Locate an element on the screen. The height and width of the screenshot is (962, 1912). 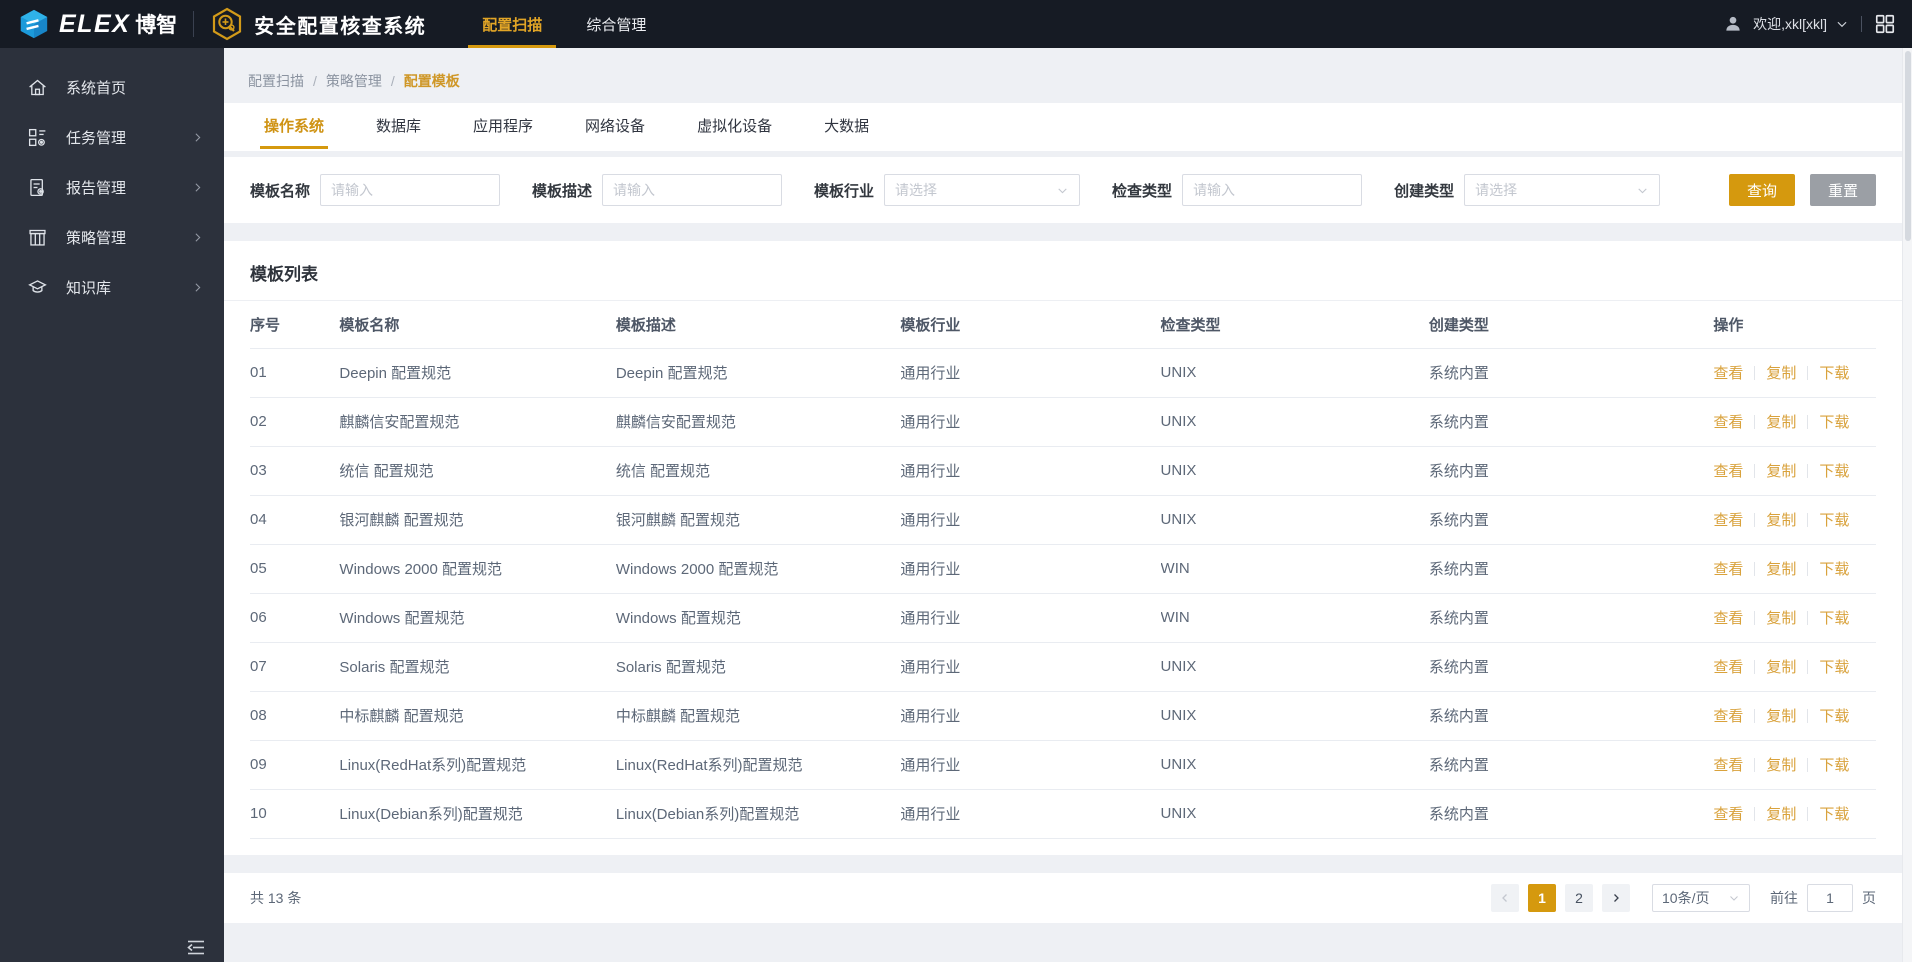
tab-1: 数据库 is located at coordinates (398, 133).